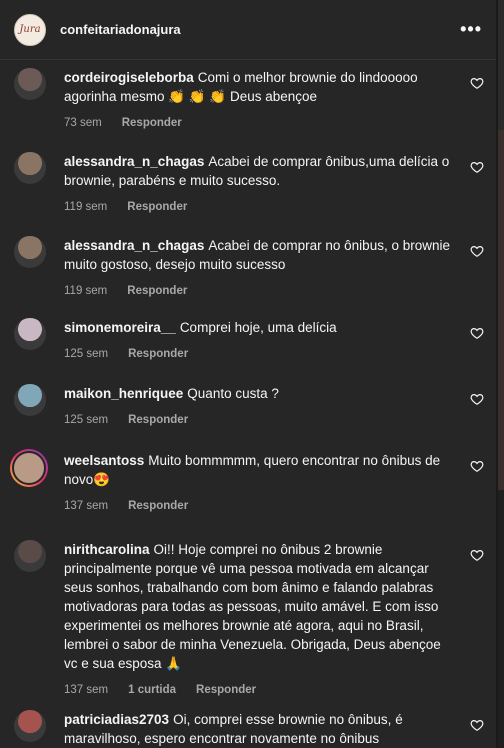 Image resolution: width=504 pixels, height=748 pixels. I want to click on comment-username: weelsantoss, so click(104, 460).